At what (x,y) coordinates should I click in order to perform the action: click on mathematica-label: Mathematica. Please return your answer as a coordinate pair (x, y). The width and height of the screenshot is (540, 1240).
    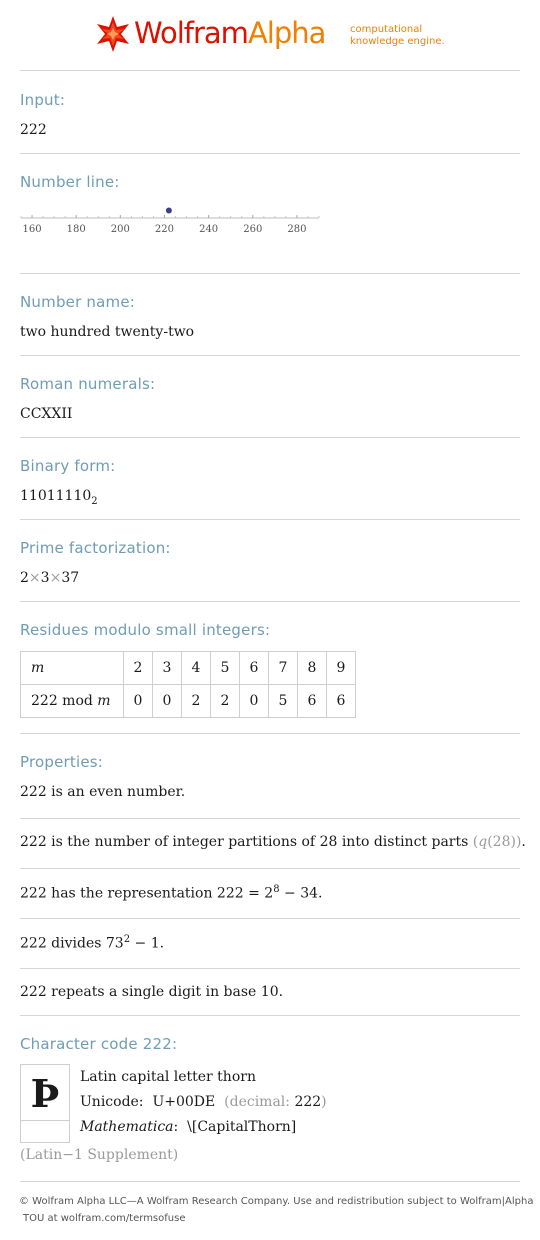
    Looking at the image, I should click on (127, 1127).